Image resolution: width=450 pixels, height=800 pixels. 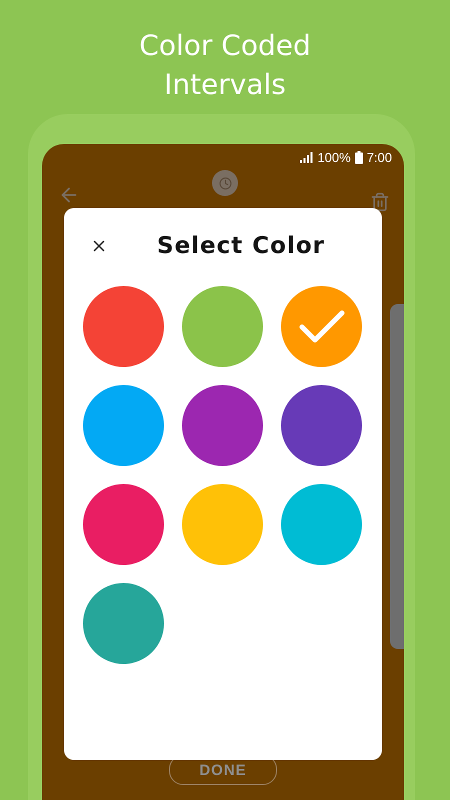 I want to click on signal-icon, so click(x=307, y=157).